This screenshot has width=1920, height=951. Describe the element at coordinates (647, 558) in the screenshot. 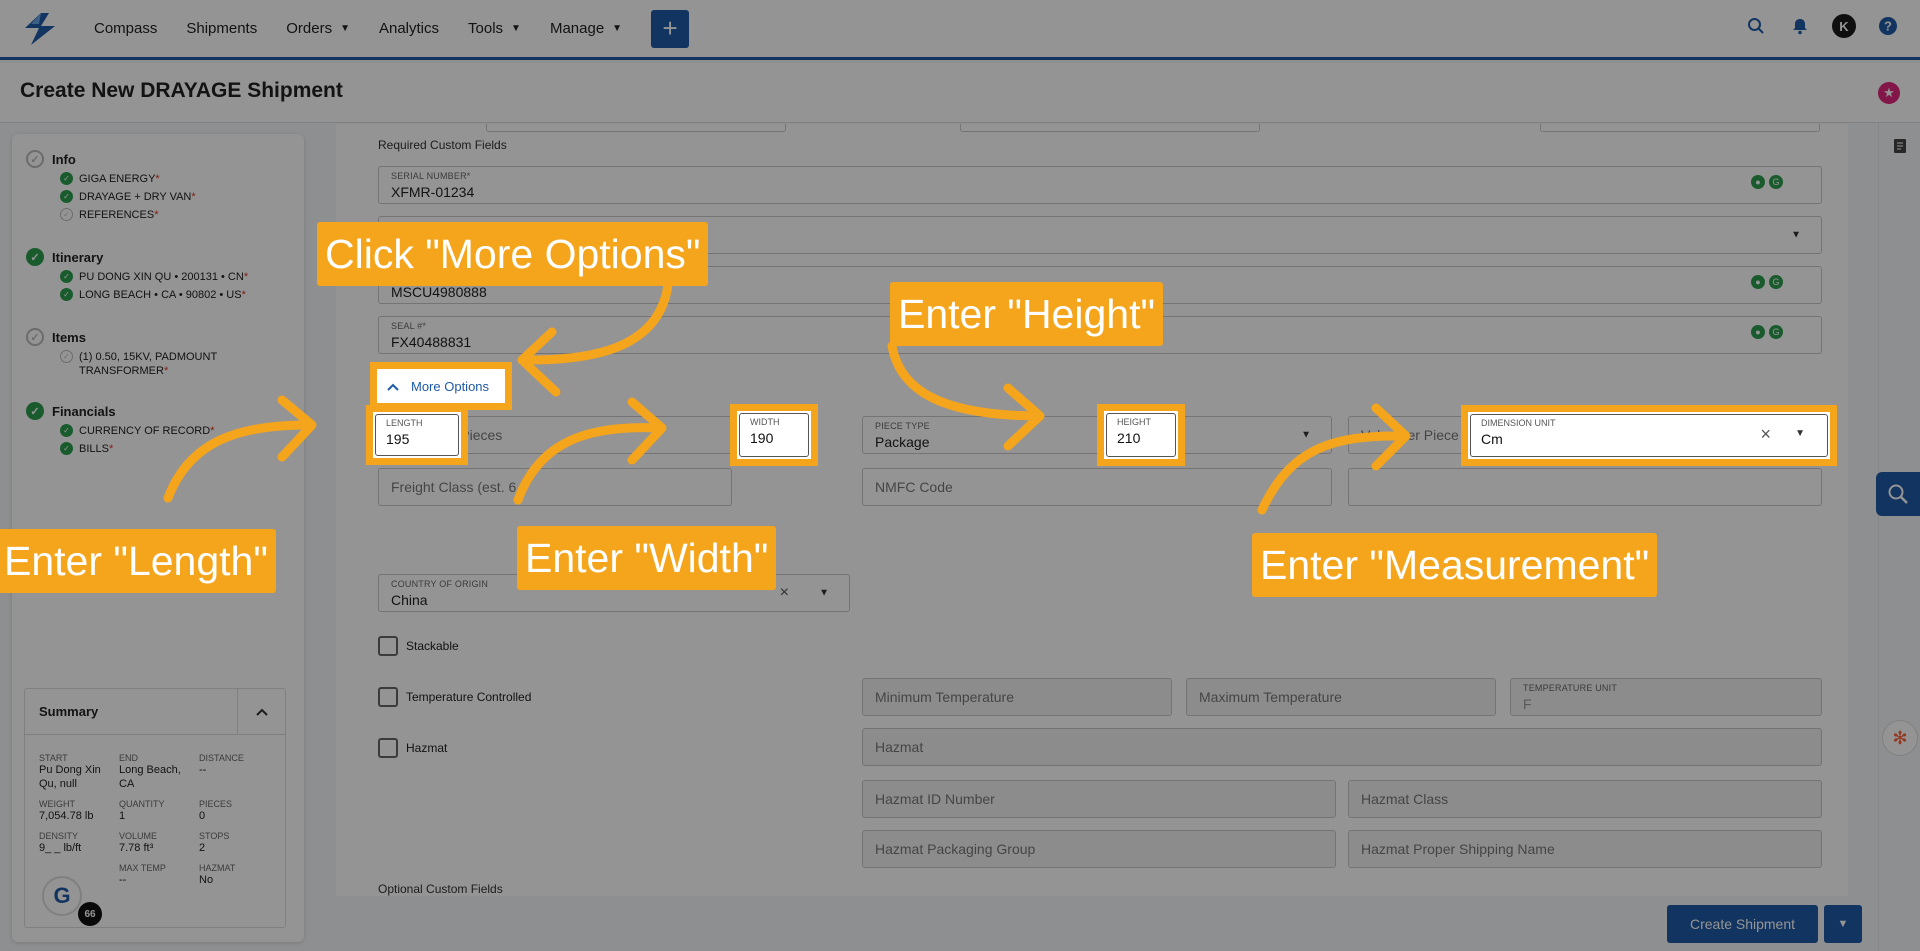

I see `callout-width: Enter "Width"` at that location.